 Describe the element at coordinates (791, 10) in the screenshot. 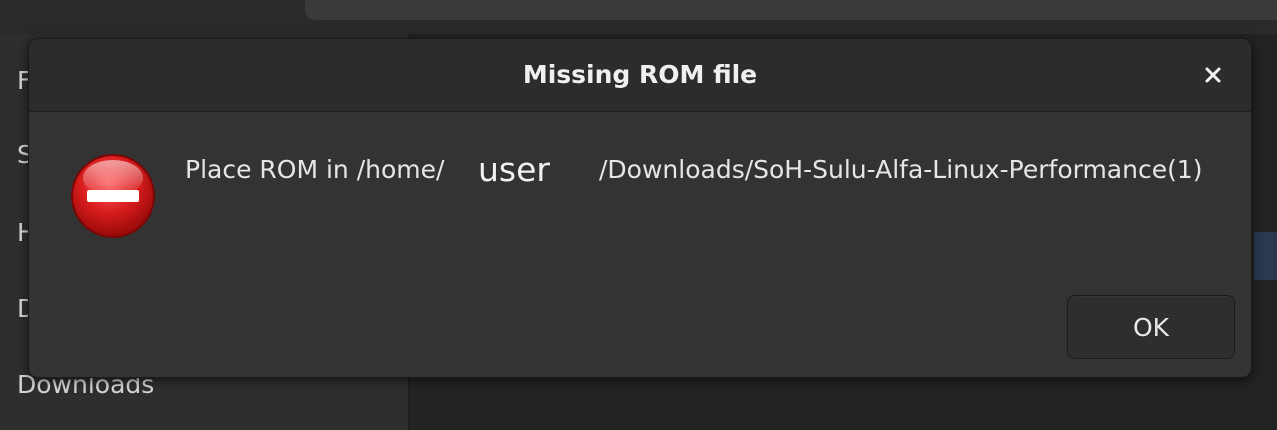

I see `background-search-bar` at that location.